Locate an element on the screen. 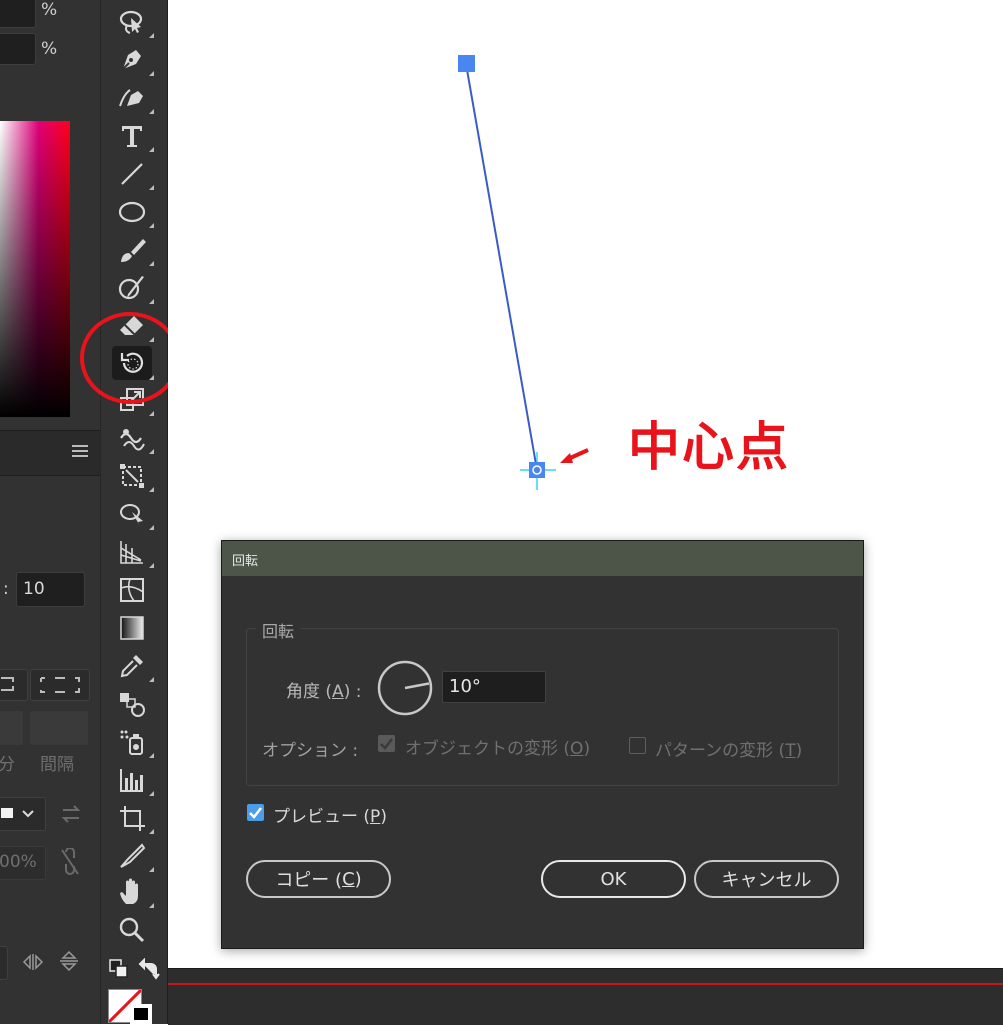 Image resolution: width=1003 pixels, height=1025 pixels. line-segment-icon is located at coordinates (132, 174).